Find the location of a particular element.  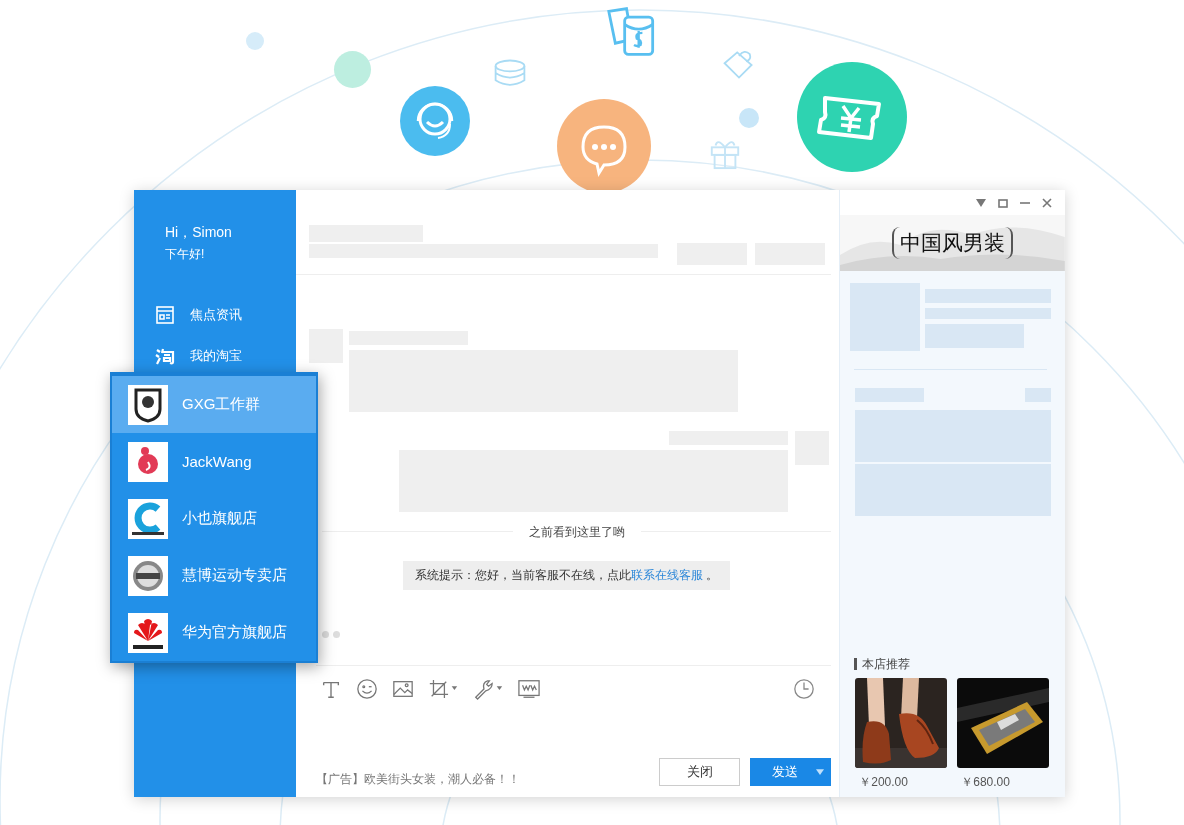

ad-text: 【广告】欧美街头女装，潮人必备！！ is located at coordinates (482, 779).